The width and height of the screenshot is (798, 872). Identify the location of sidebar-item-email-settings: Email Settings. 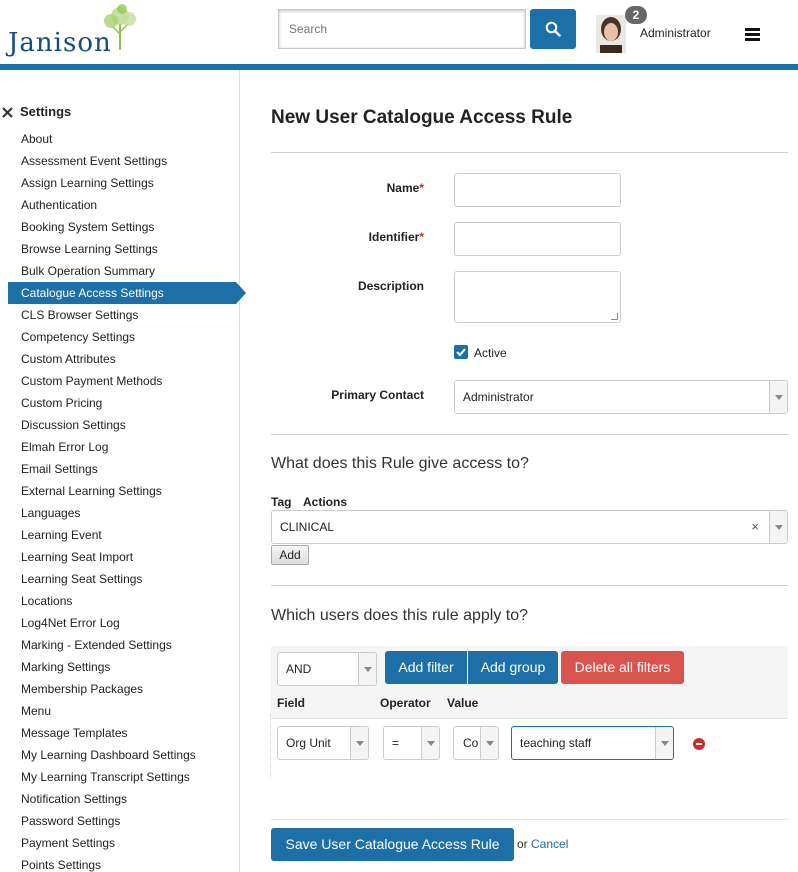
(124, 469).